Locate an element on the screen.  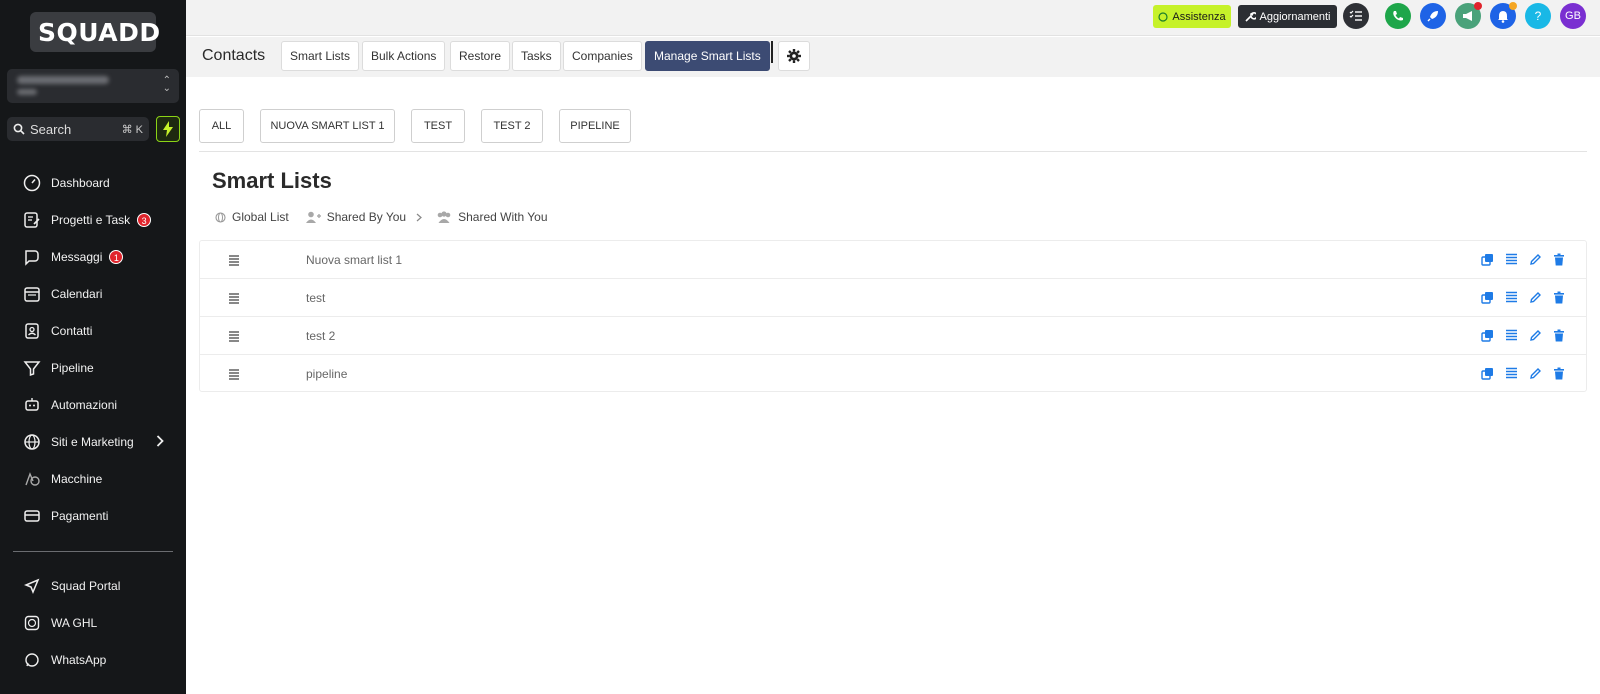
whatsapp-icon is located at coordinates (1163, 16).